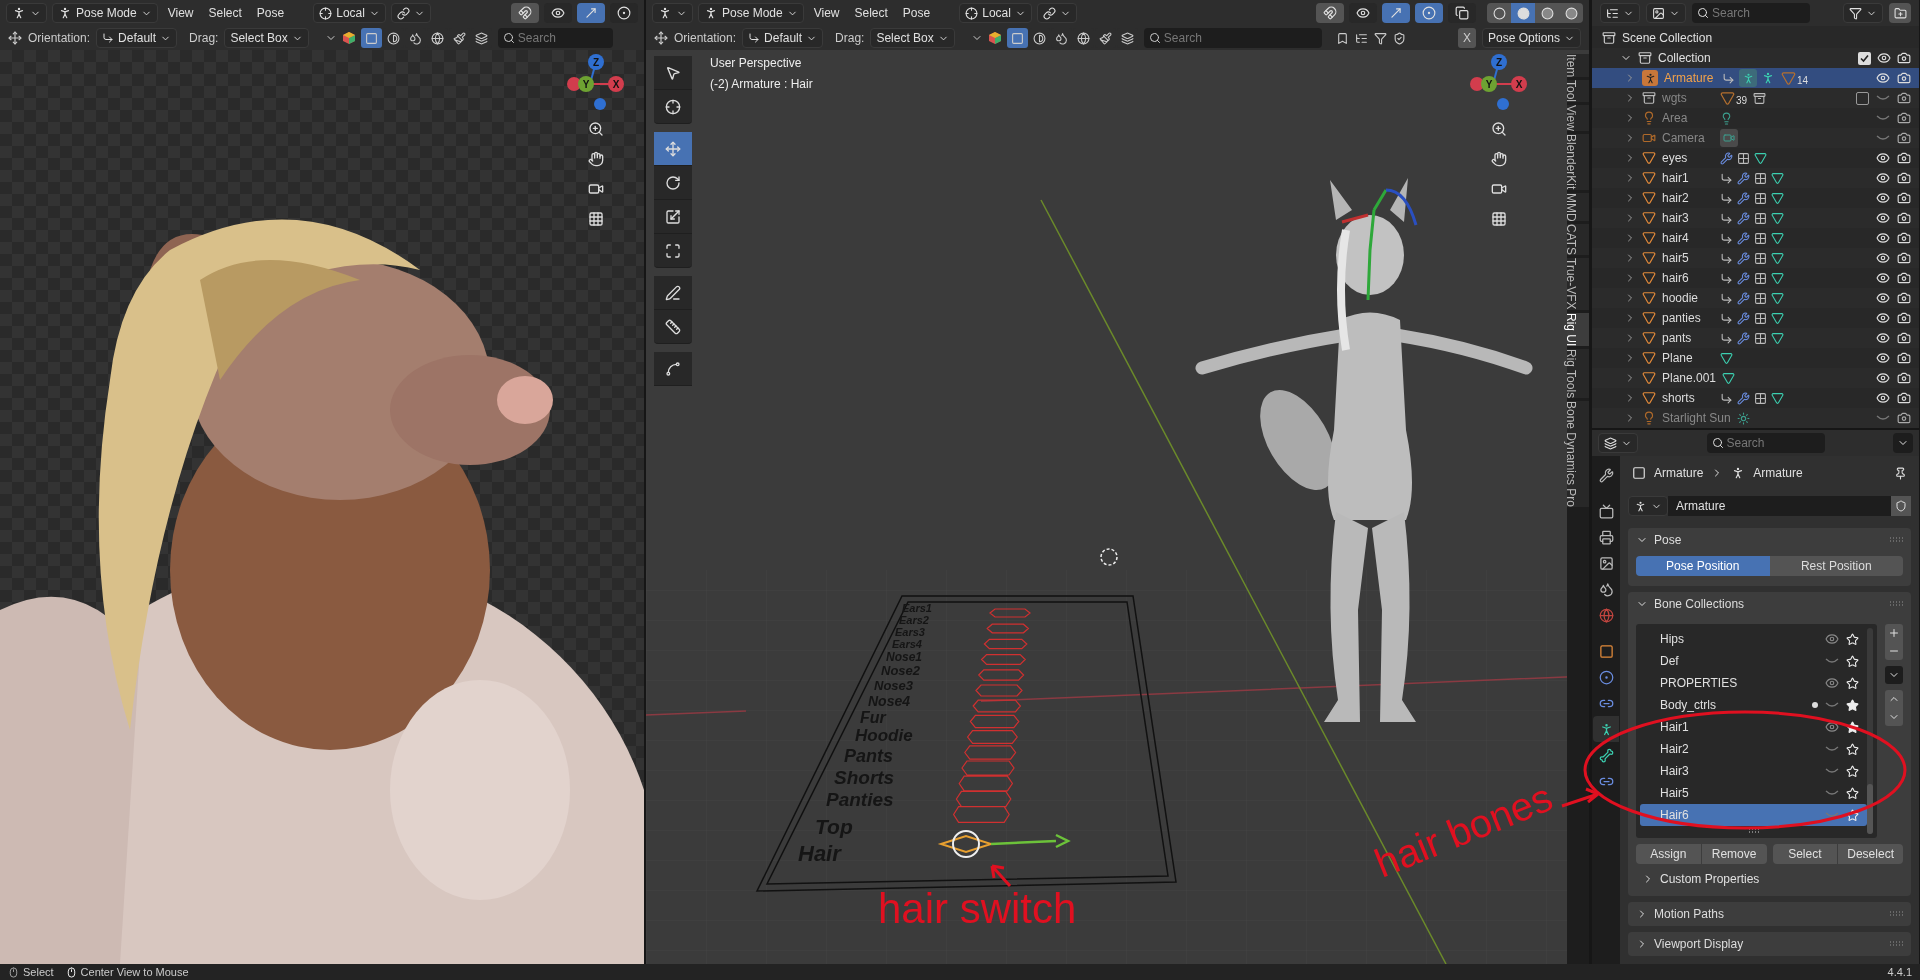 This screenshot has width=1920, height=980. What do you see at coordinates (1675, 749) in the screenshot?
I see `list-item-label: Hair2` at bounding box center [1675, 749].